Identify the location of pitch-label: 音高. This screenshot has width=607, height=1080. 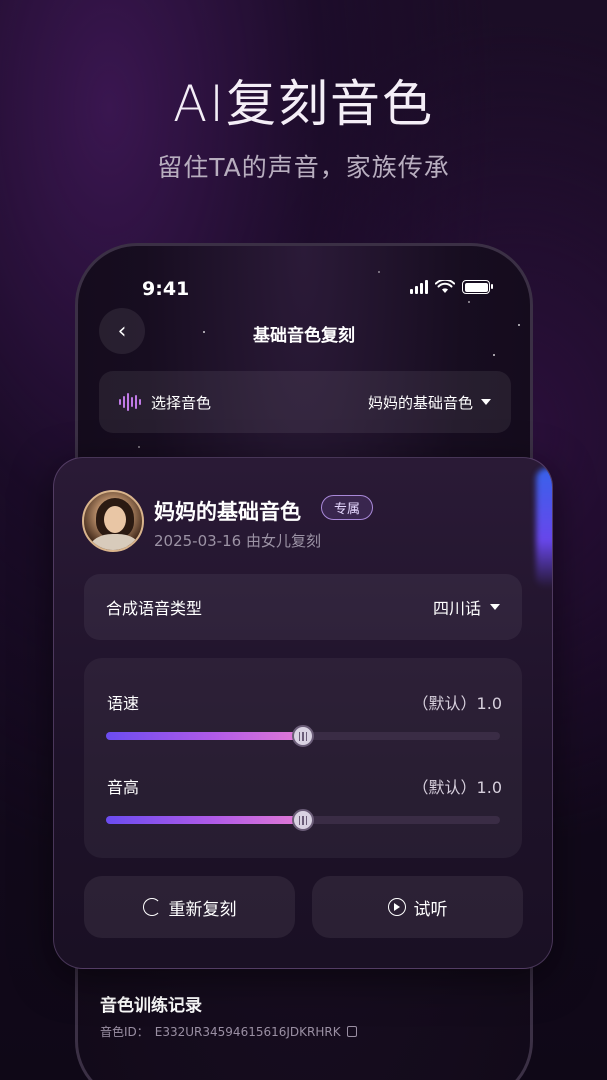
(123, 787).